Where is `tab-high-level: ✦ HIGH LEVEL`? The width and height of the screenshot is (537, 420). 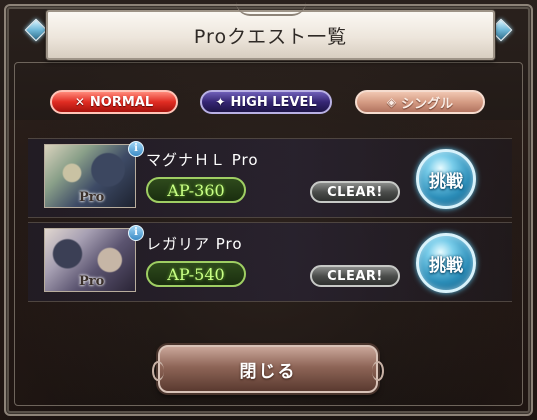
tab-high-level: ✦ HIGH LEVEL is located at coordinates (266, 102).